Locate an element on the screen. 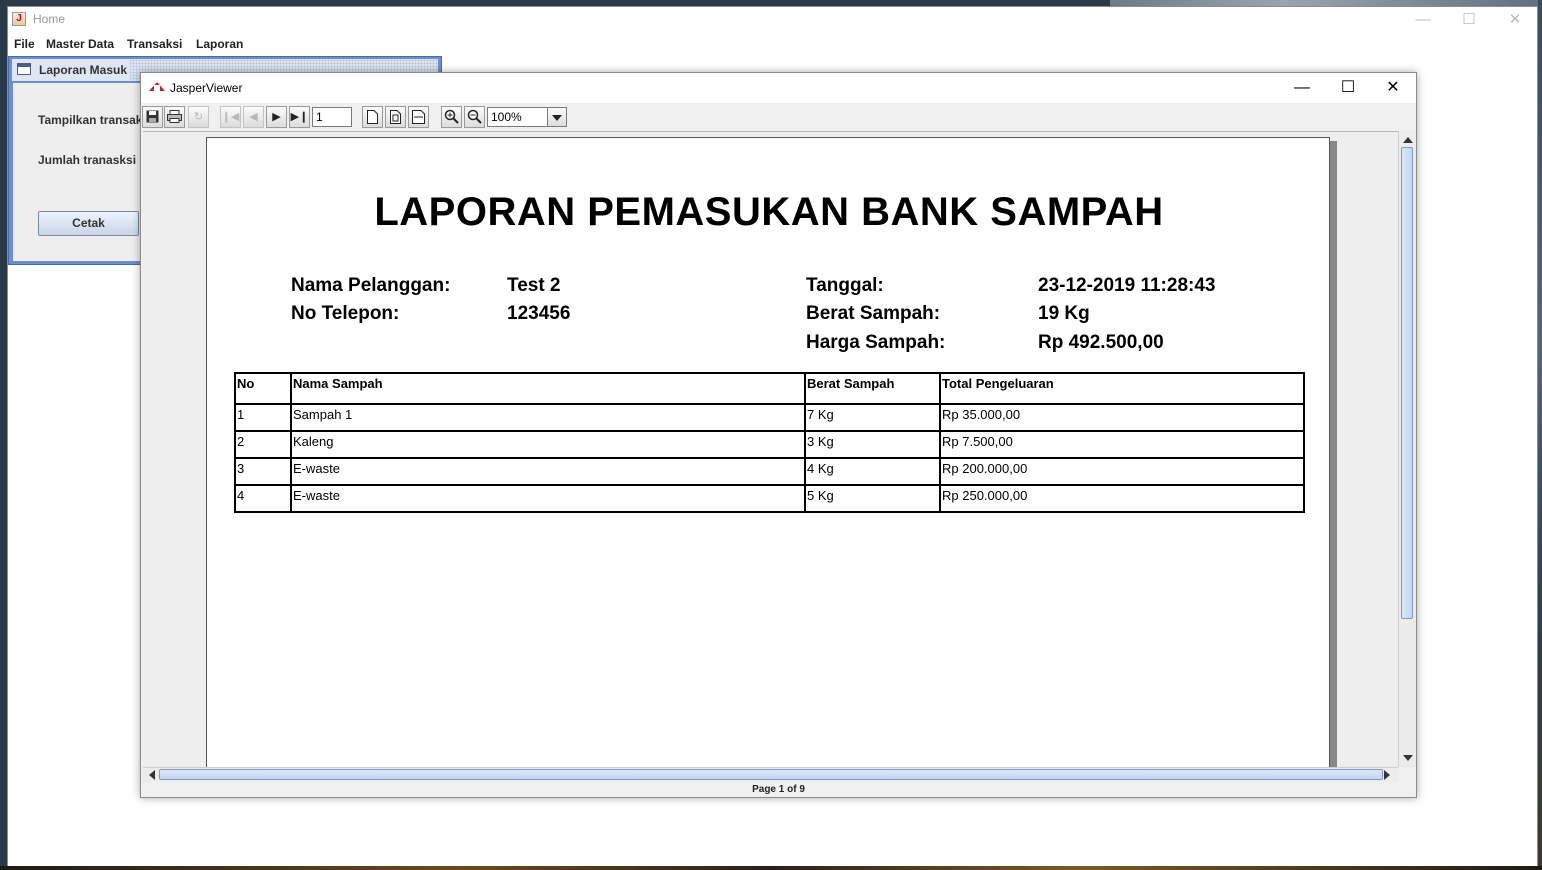 This screenshot has height=870, width=1542. jumlah-transaksi-label: Jumlah tranasksi is located at coordinates (87, 160).